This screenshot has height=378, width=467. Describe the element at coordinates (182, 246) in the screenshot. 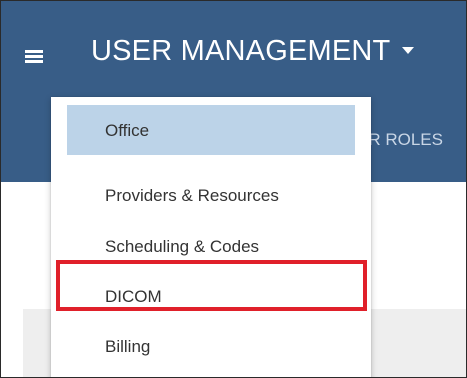

I see `menu-item-label: Scheduling & Codes` at that location.